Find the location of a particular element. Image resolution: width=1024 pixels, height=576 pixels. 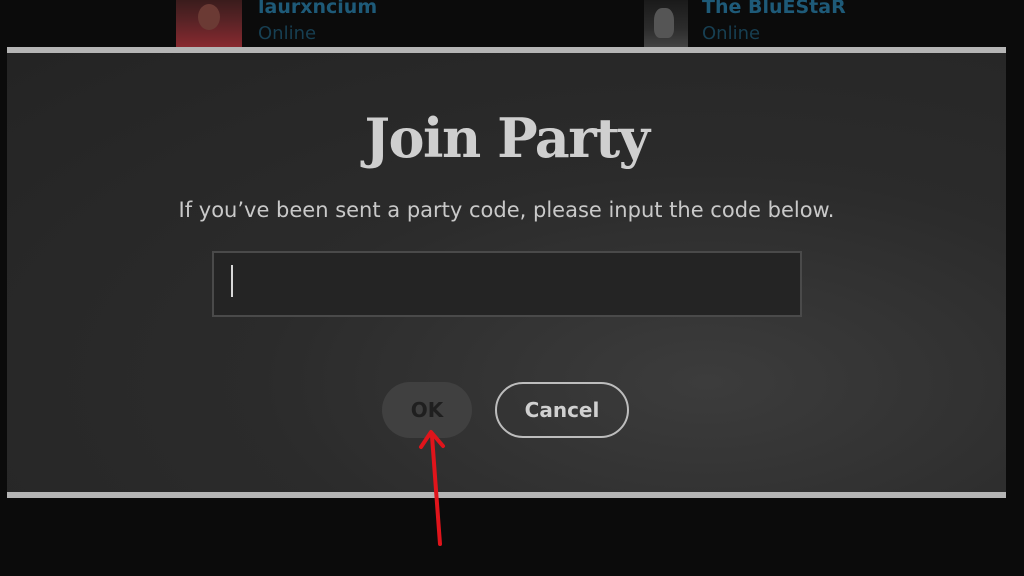

text-caret is located at coordinates (232, 281).